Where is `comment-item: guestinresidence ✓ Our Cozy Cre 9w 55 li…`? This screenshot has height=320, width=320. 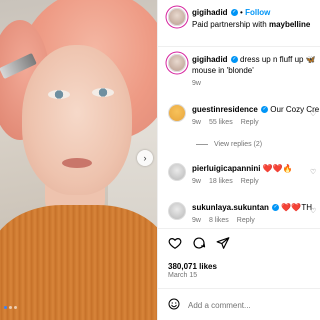 comment-item: guestinresidence ✓ Our Cozy Cre 9w 55 li… is located at coordinates (244, 115).